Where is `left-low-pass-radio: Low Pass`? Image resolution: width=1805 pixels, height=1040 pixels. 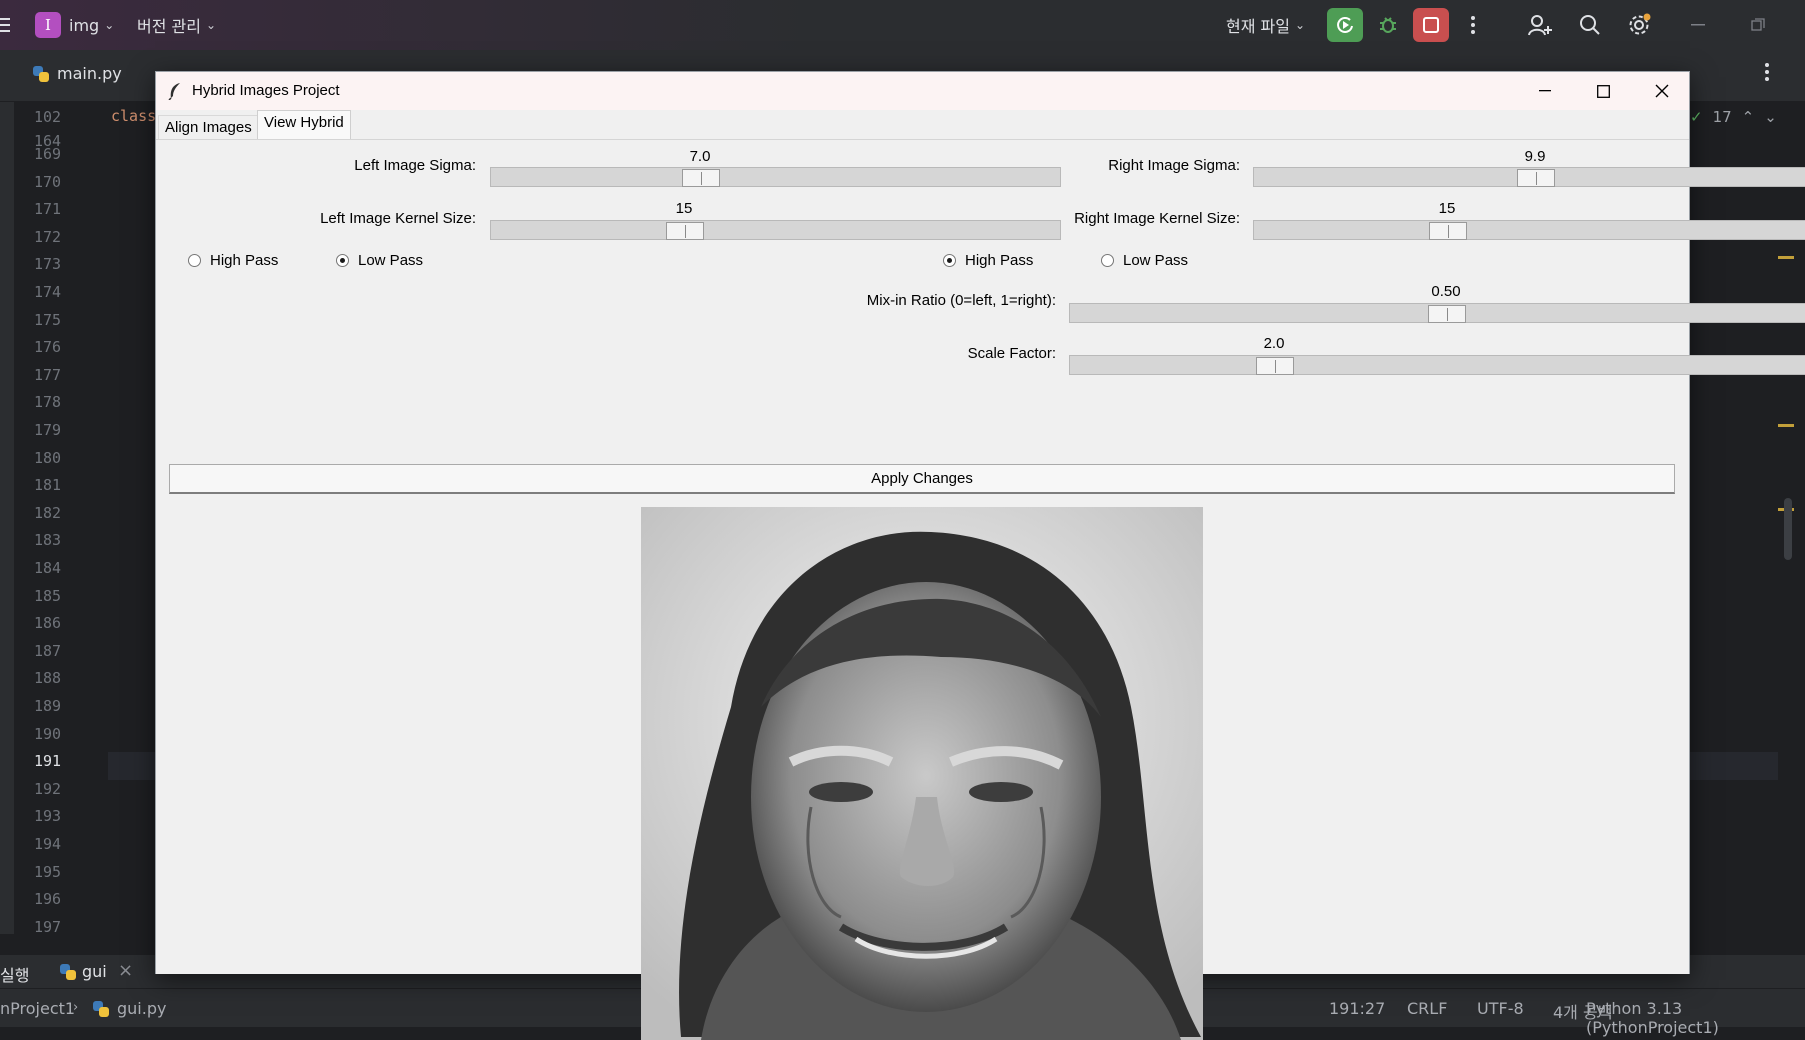 left-low-pass-radio: Low Pass is located at coordinates (379, 260).